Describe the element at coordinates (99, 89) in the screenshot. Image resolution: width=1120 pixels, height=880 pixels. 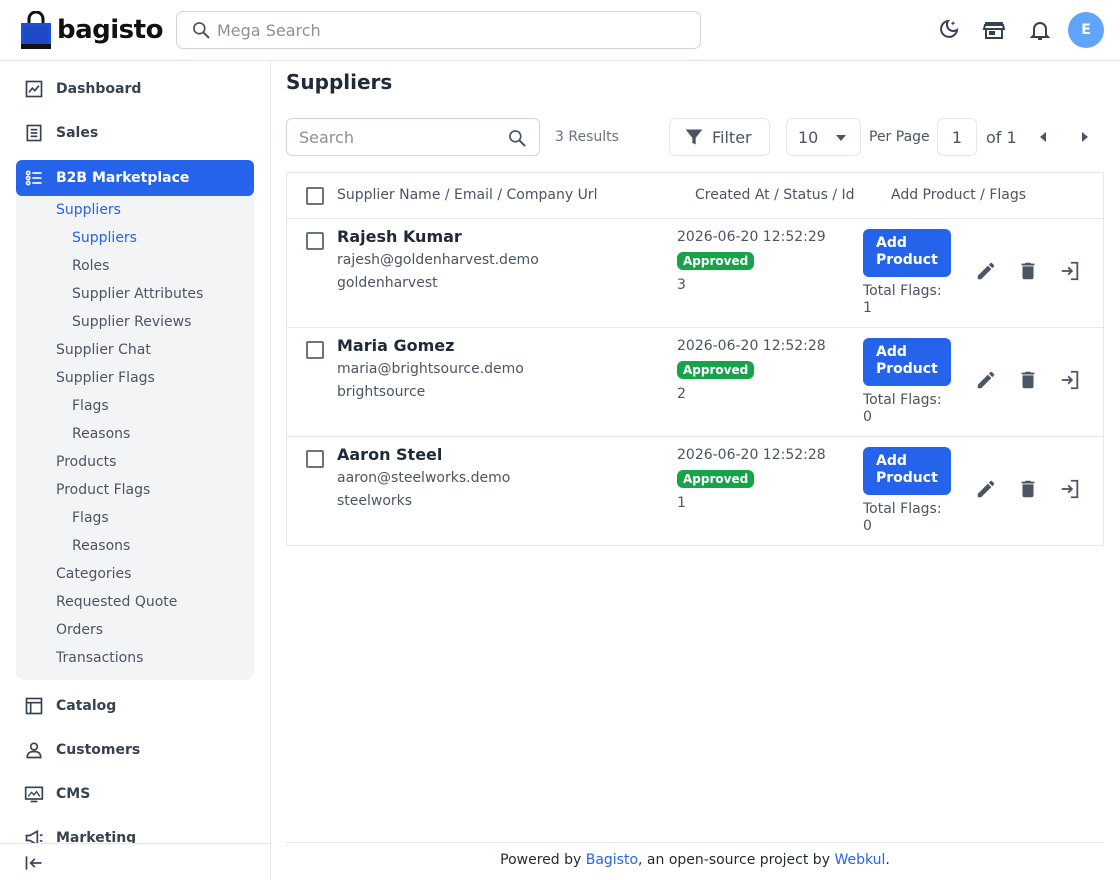
I see `sidebar-item-label: Dashboard` at that location.